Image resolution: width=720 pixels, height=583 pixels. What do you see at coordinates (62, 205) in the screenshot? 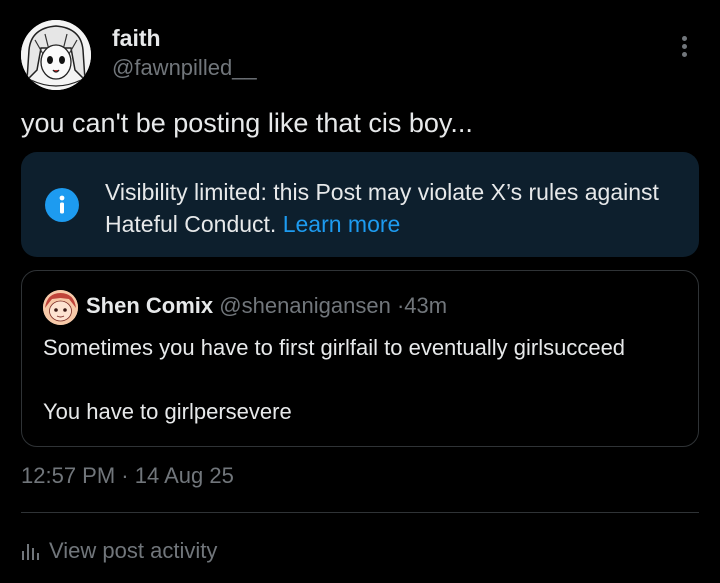
I see `info-icon` at bounding box center [62, 205].